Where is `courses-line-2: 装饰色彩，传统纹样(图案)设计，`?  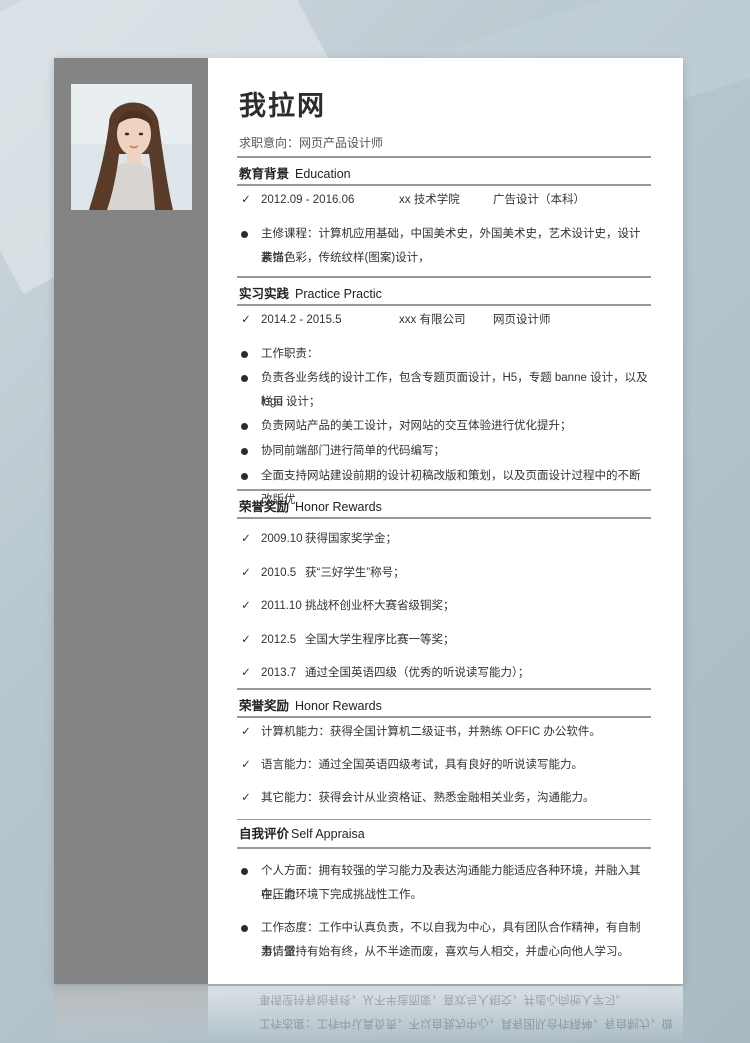
courses-line-2: 装饰色彩，传统纹样(图案)设计， is located at coordinates (345, 258).